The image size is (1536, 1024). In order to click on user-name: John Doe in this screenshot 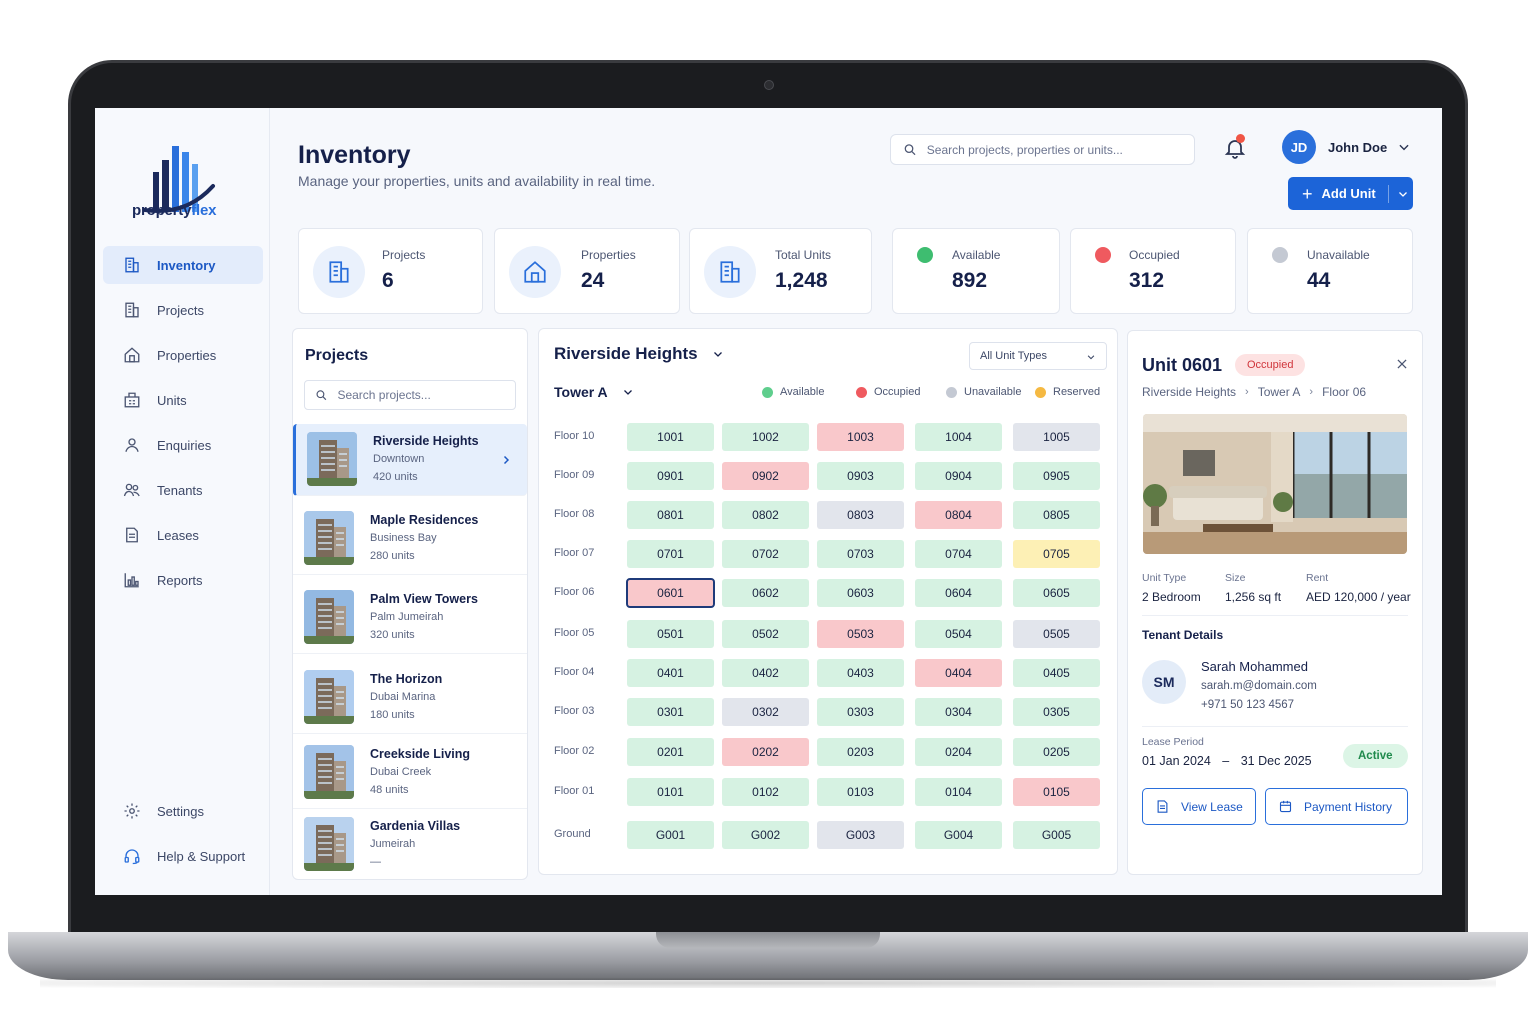, I will do `click(1357, 147)`.